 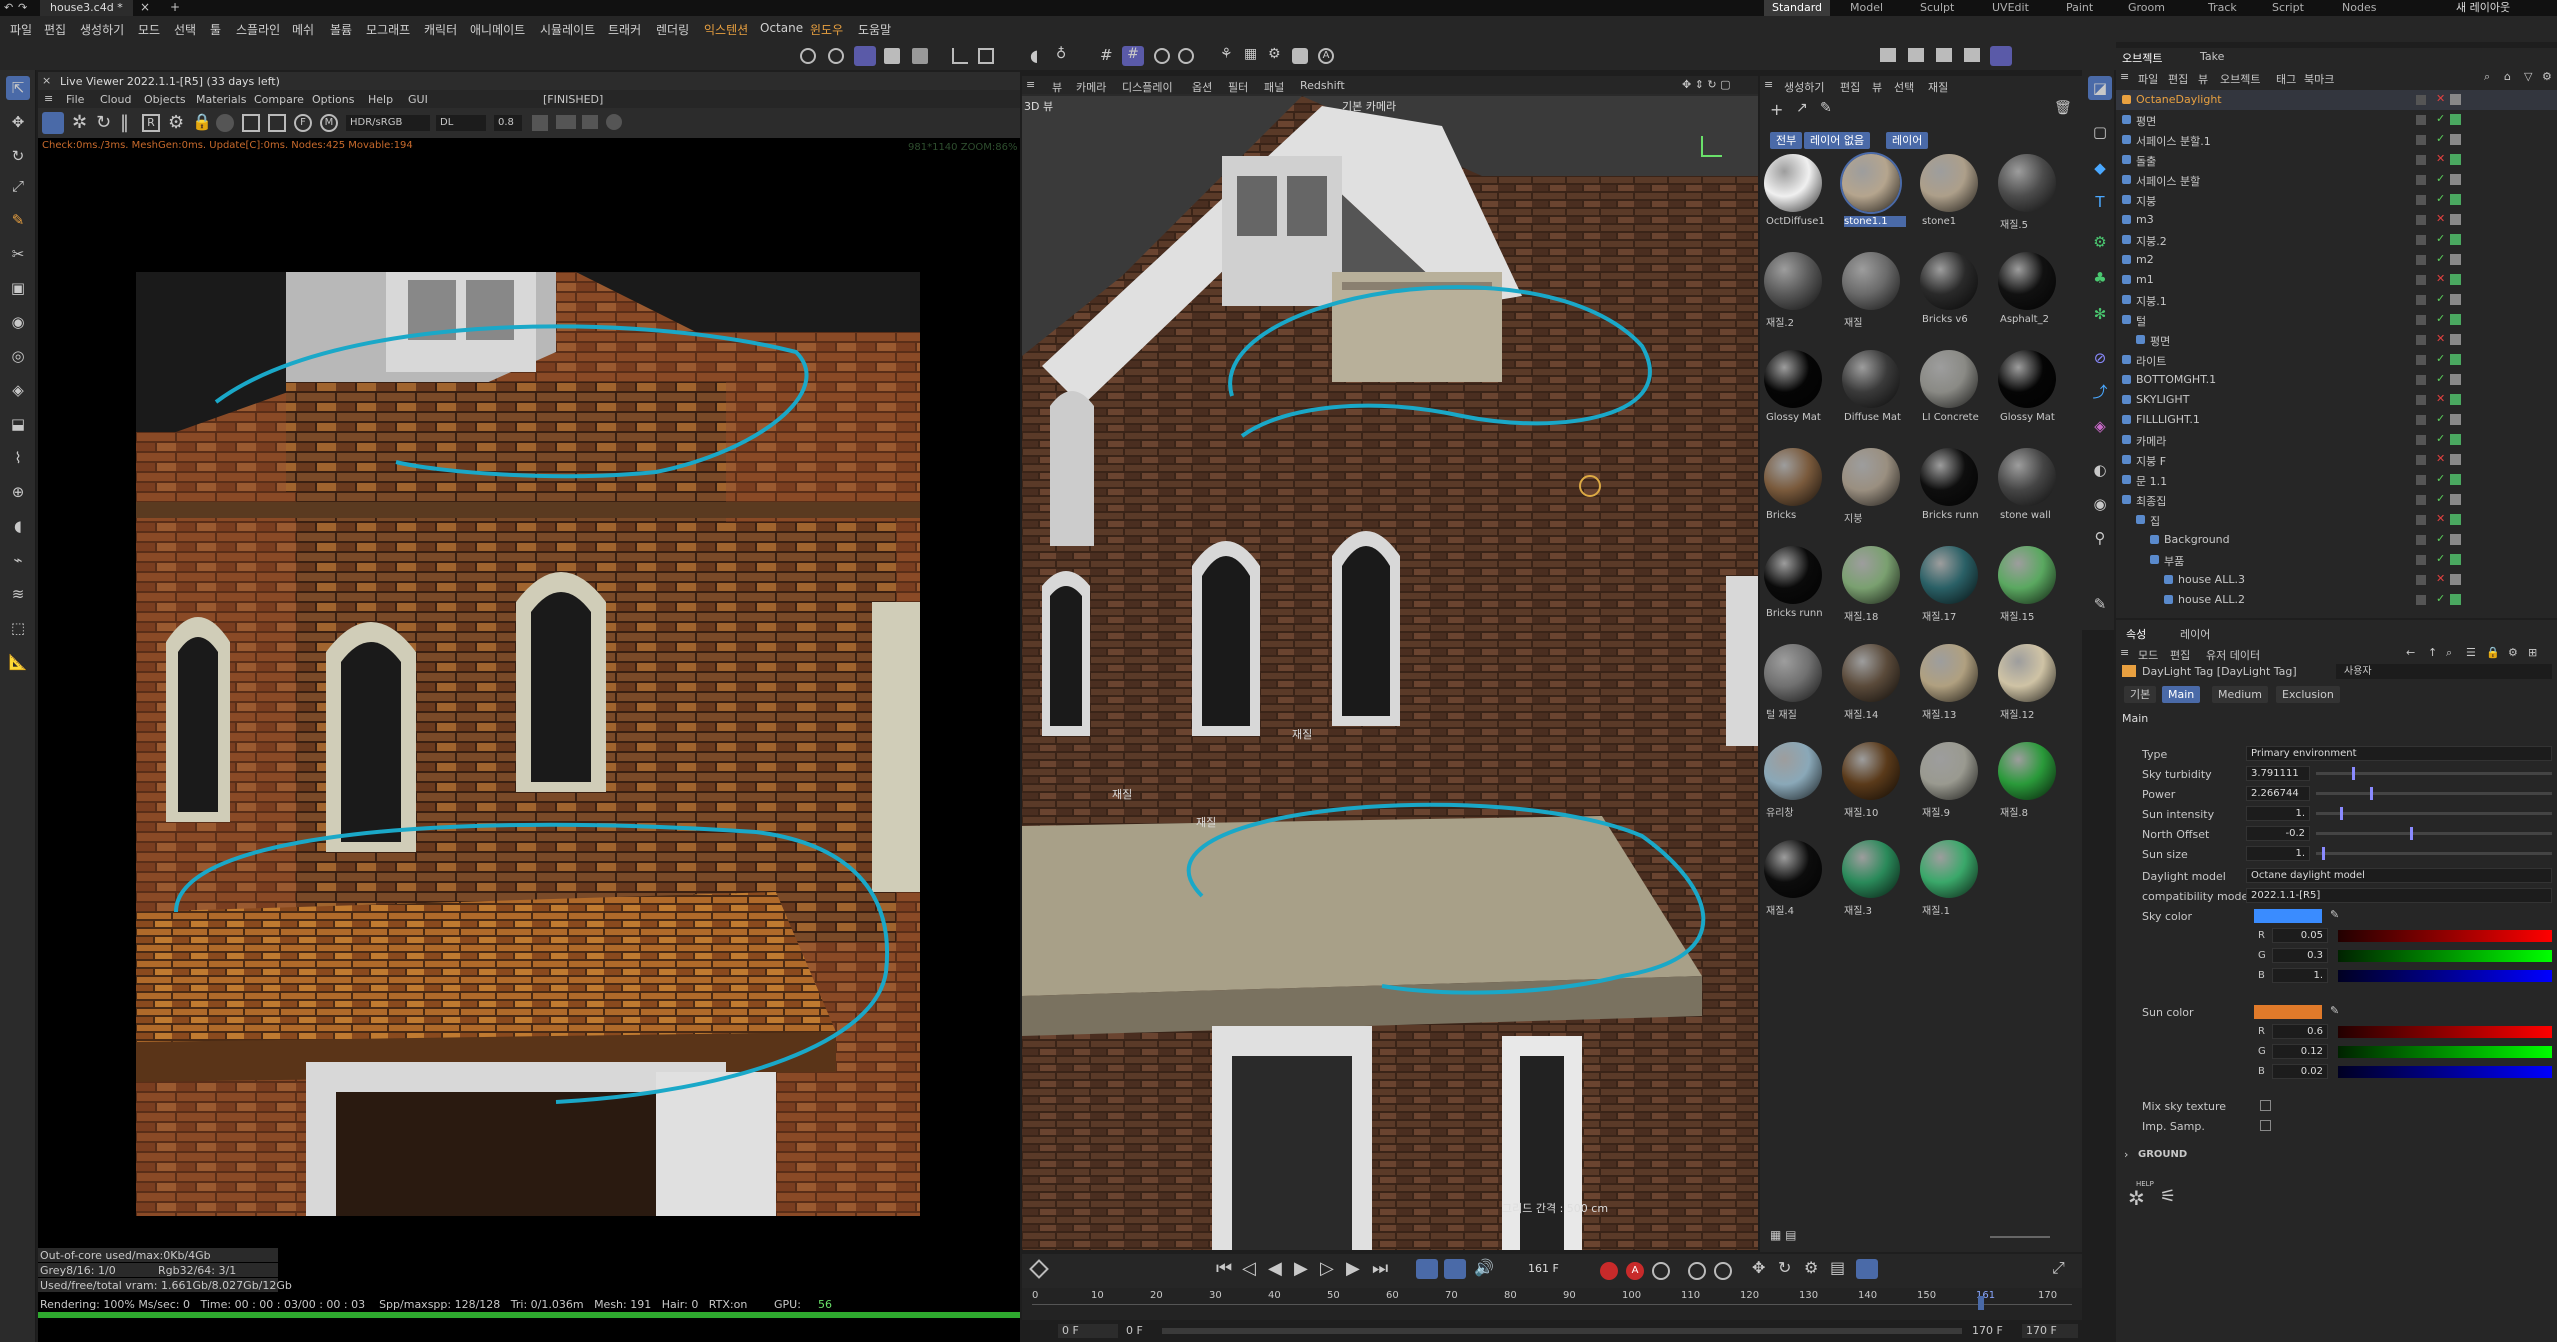 I want to click on attr-menu-userdata: 유저 데이터, so click(x=2233, y=655).